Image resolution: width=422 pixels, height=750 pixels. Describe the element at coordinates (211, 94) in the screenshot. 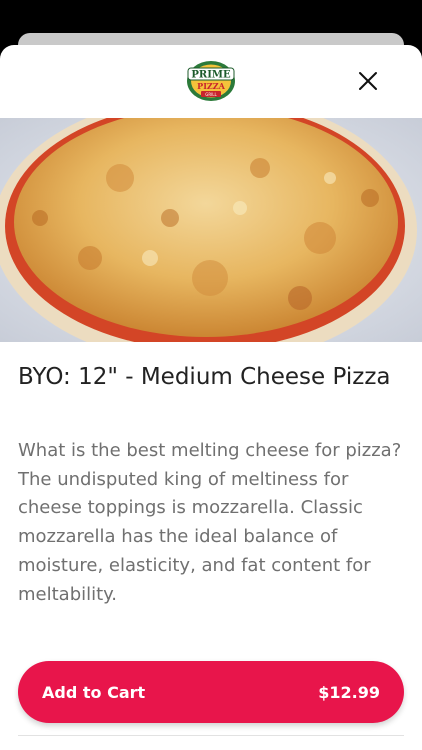

I see `svg-text: GRILL` at that location.